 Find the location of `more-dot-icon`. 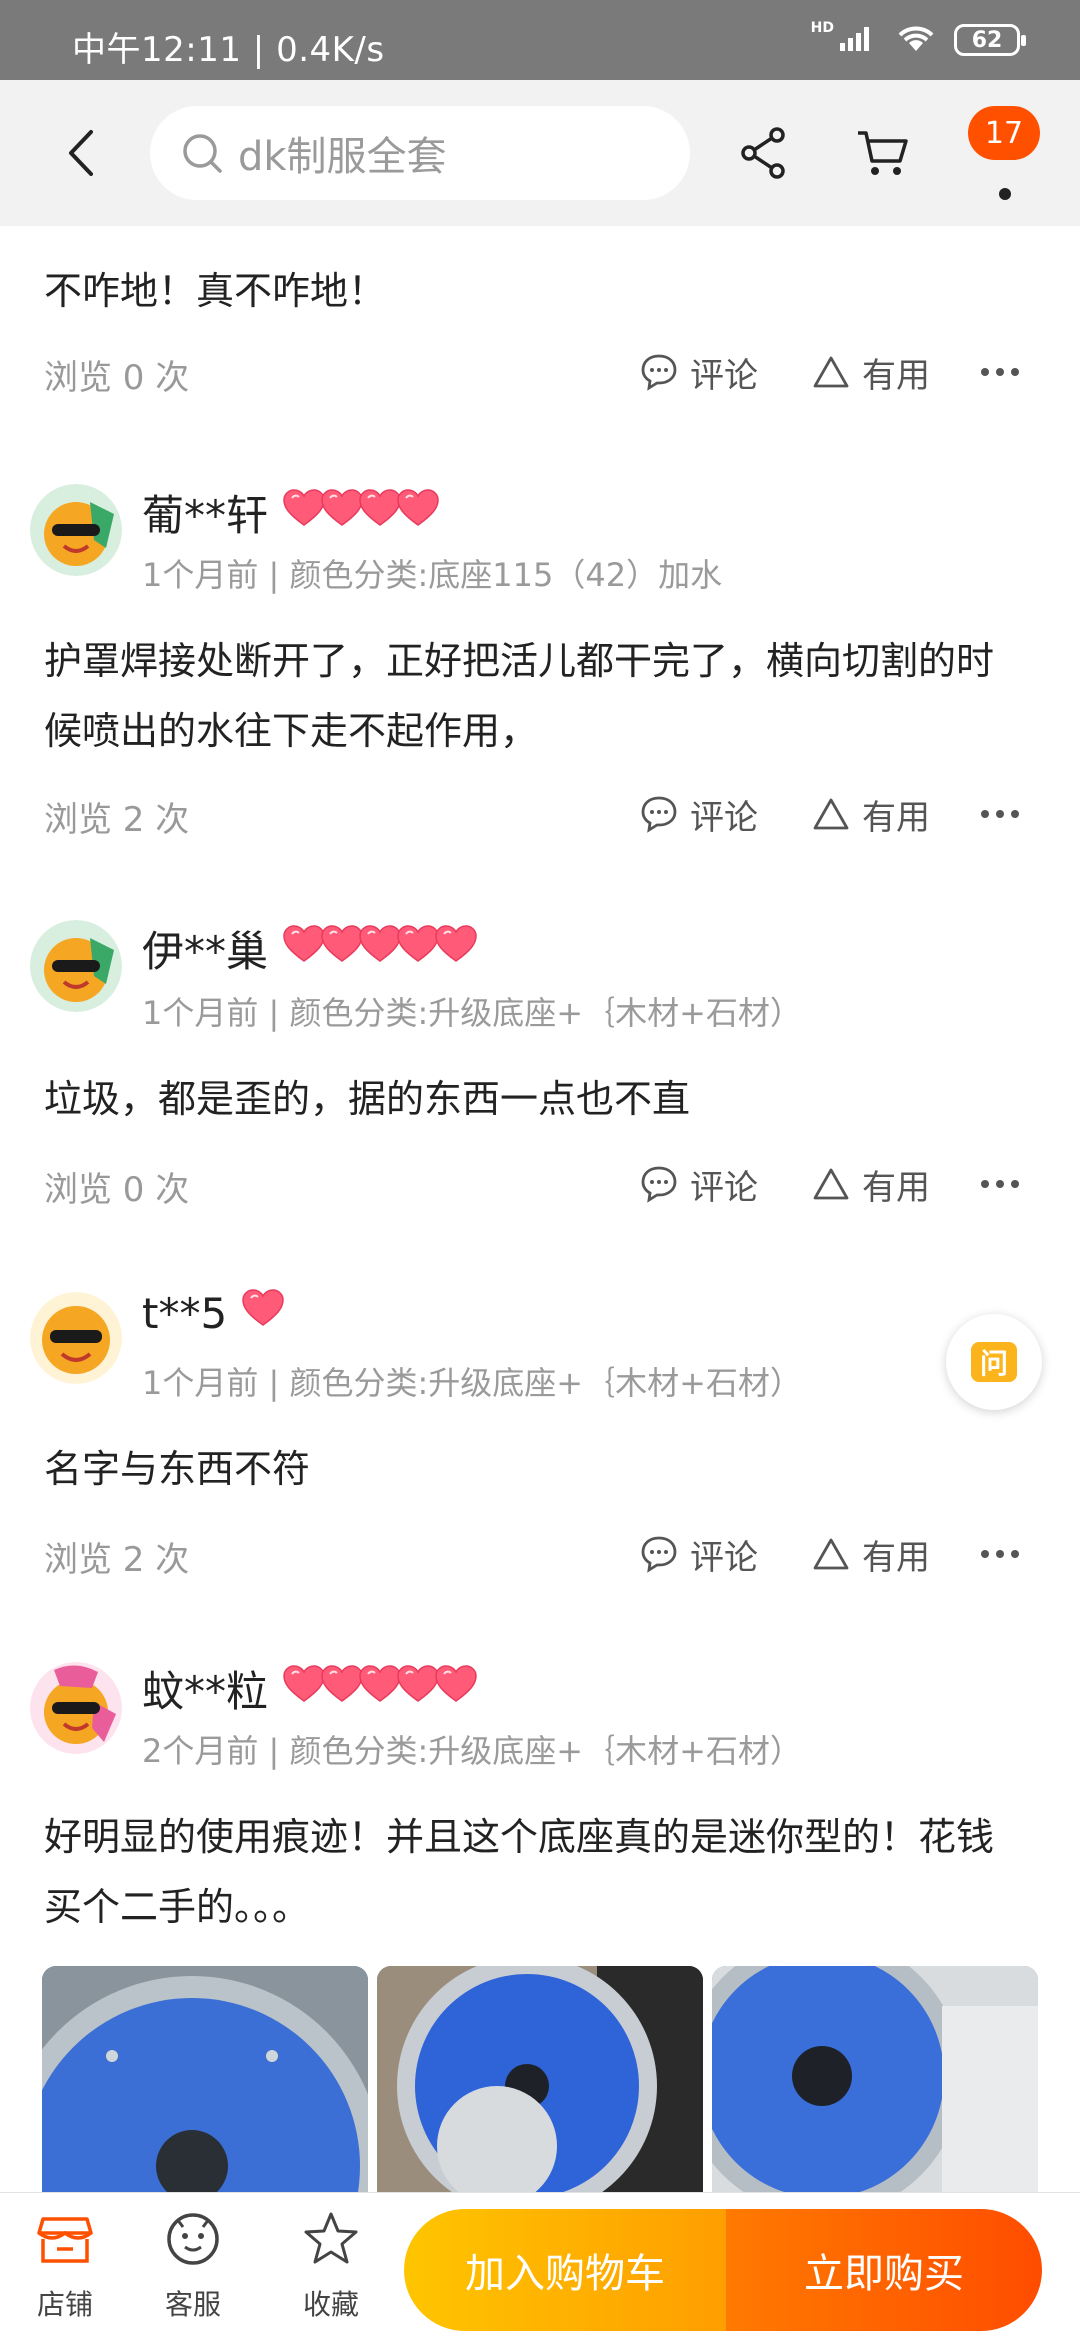

more-dot-icon is located at coordinates (1005, 194).